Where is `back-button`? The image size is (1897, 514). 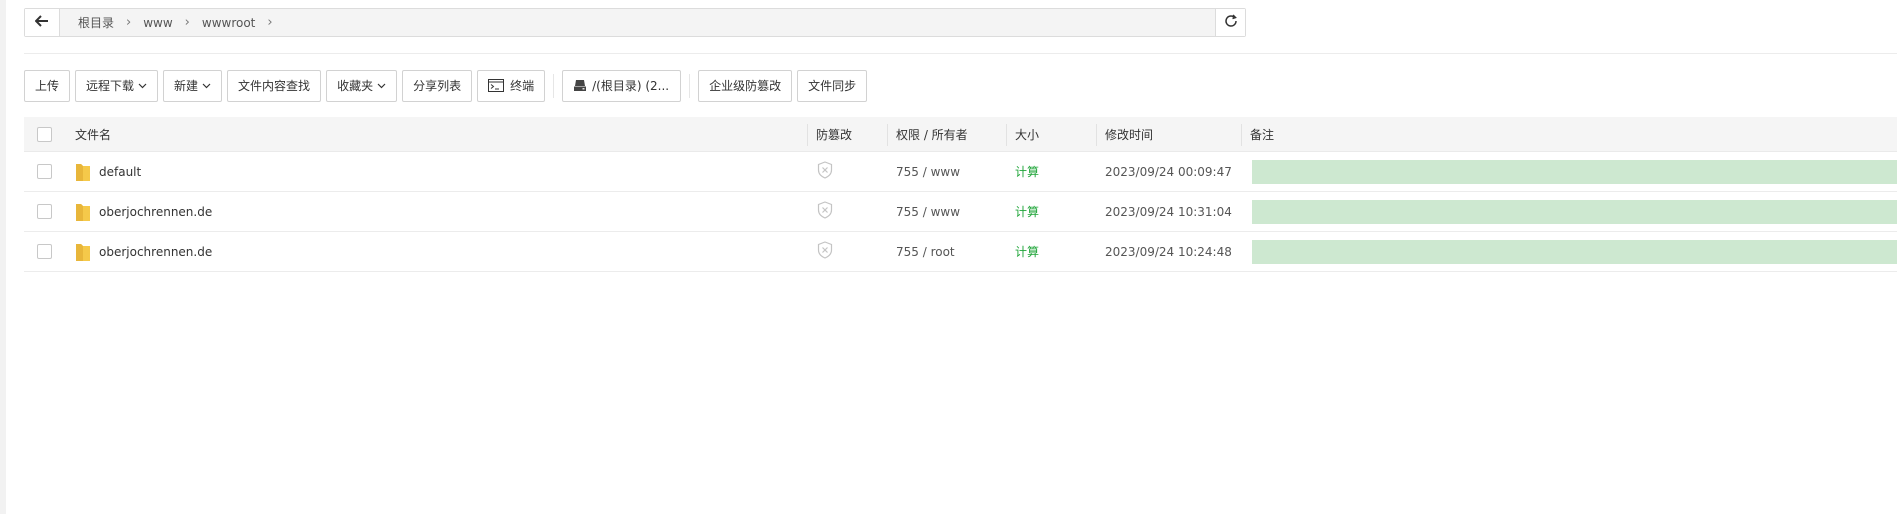
back-button is located at coordinates (42, 22).